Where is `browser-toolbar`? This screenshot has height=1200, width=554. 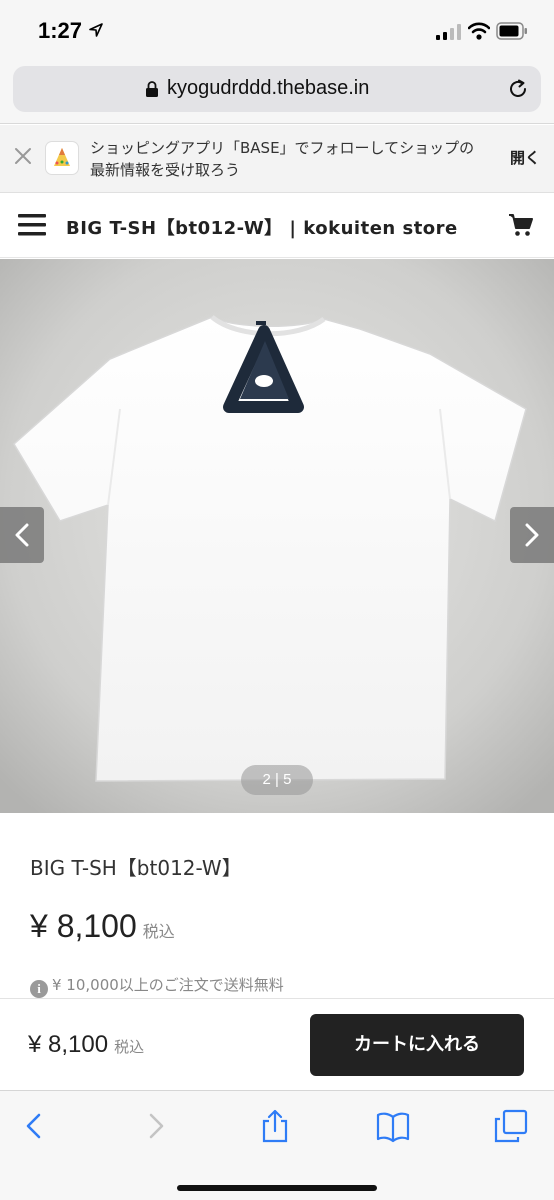 browser-toolbar is located at coordinates (277, 1145).